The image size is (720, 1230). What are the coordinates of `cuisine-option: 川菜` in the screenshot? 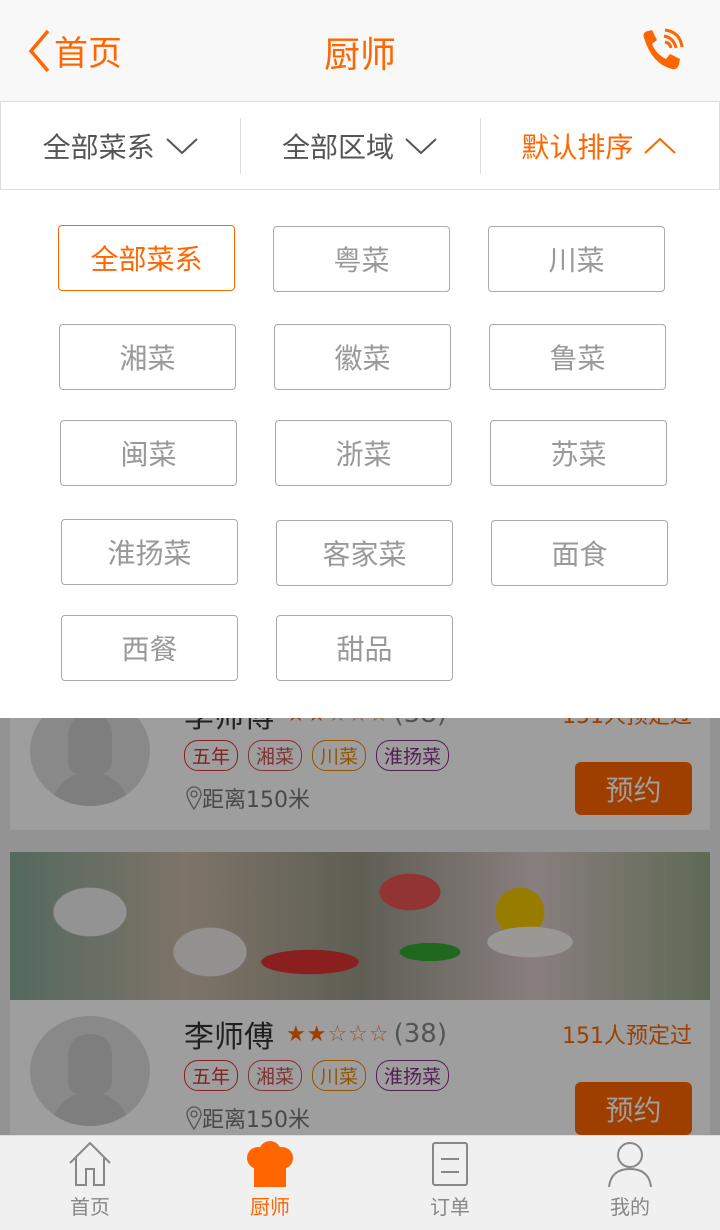 It's located at (576, 259).